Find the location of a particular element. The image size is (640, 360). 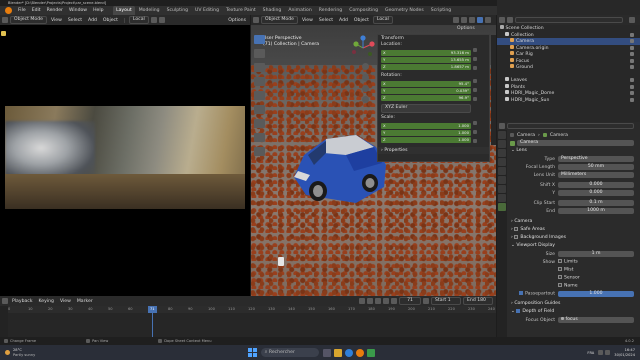

passepartout-checkbox is located at coordinates (521, 293).